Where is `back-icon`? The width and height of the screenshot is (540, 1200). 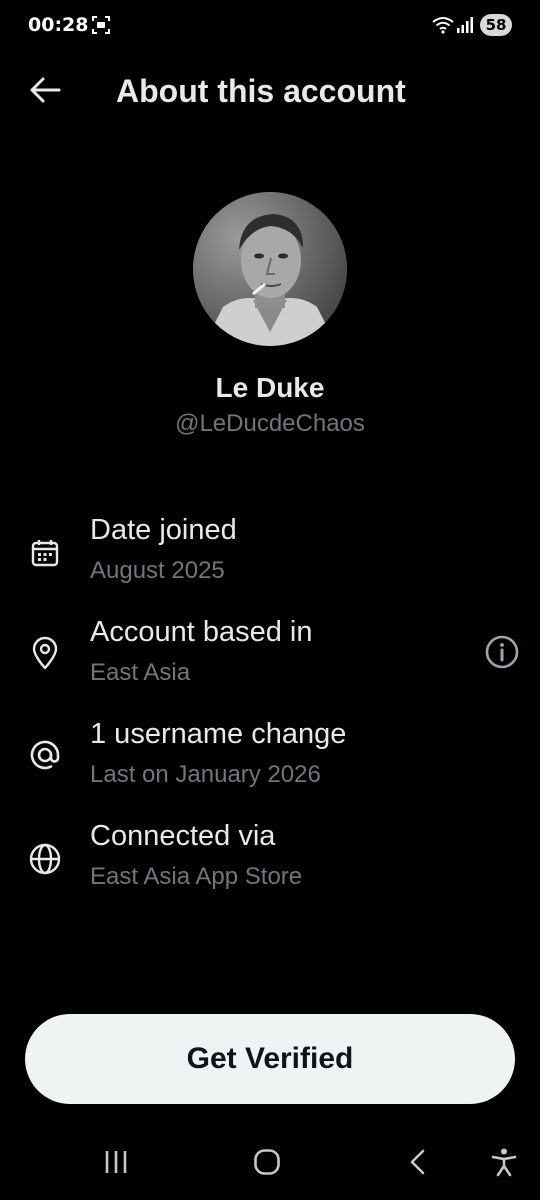
back-icon is located at coordinates (418, 1164).